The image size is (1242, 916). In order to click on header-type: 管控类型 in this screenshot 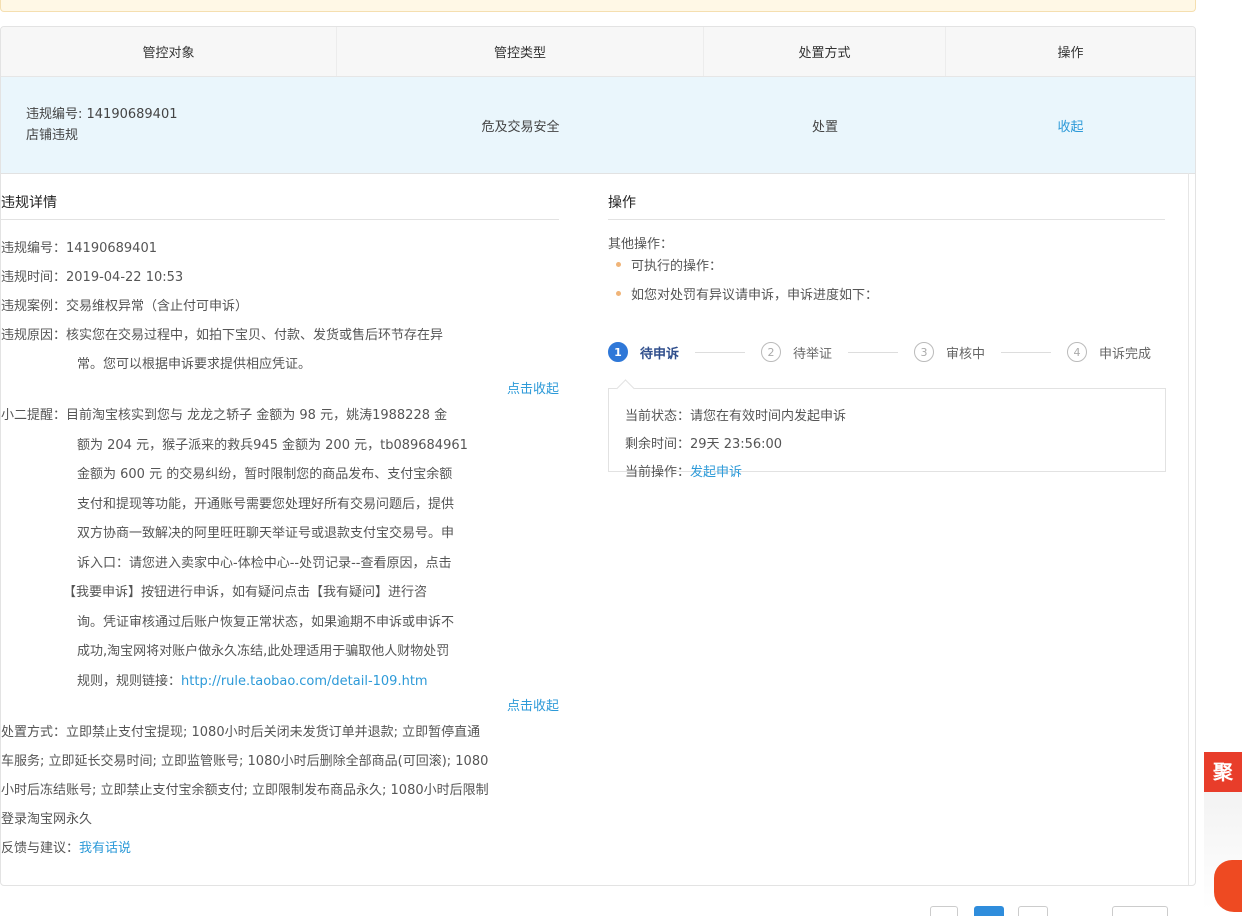, I will do `click(520, 51)`.